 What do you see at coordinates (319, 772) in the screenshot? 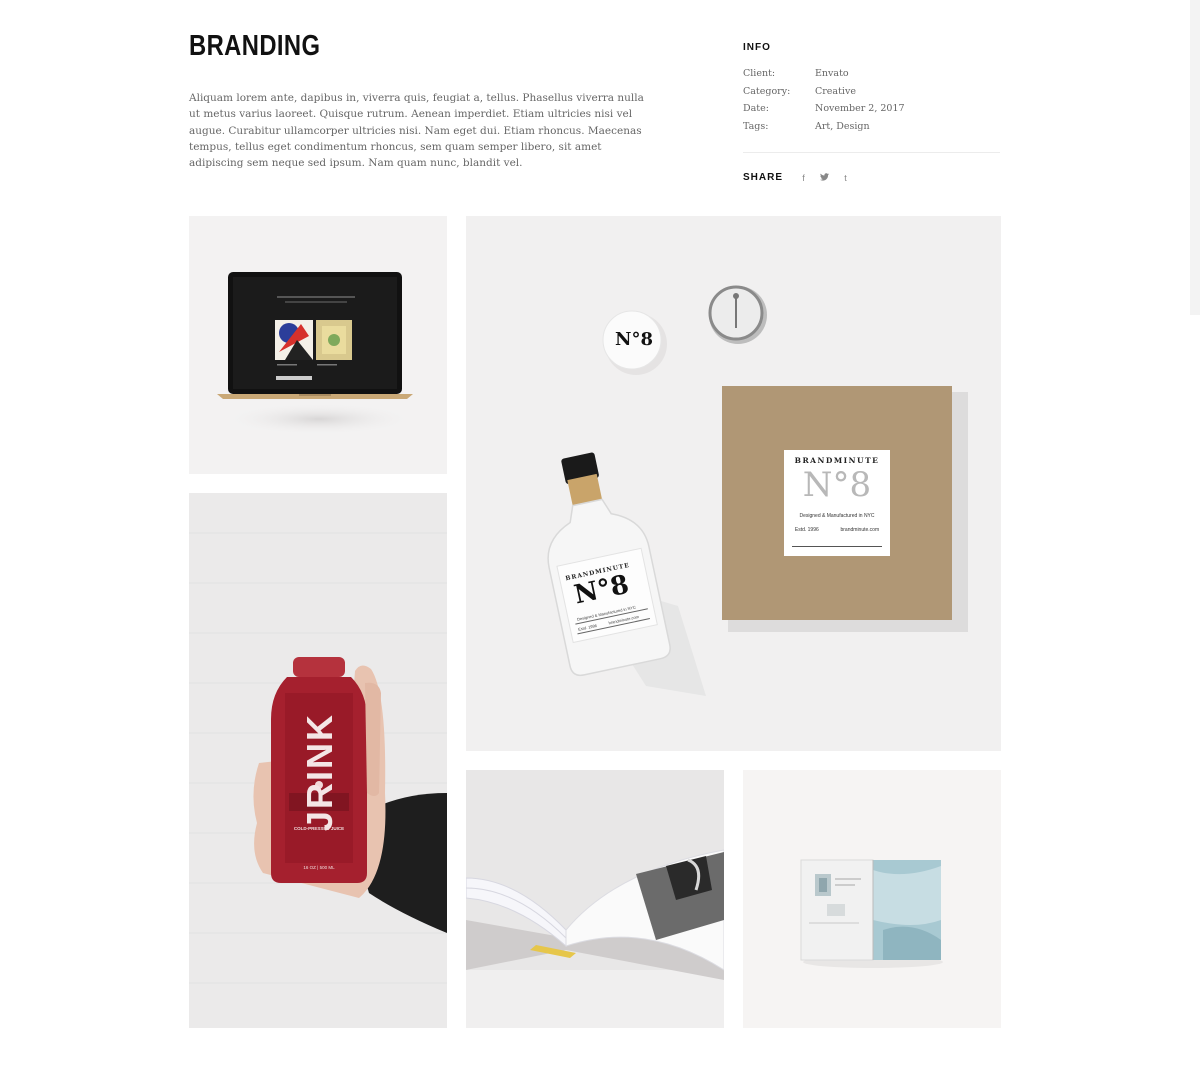
I see `juice-brand: JRINK` at bounding box center [319, 772].